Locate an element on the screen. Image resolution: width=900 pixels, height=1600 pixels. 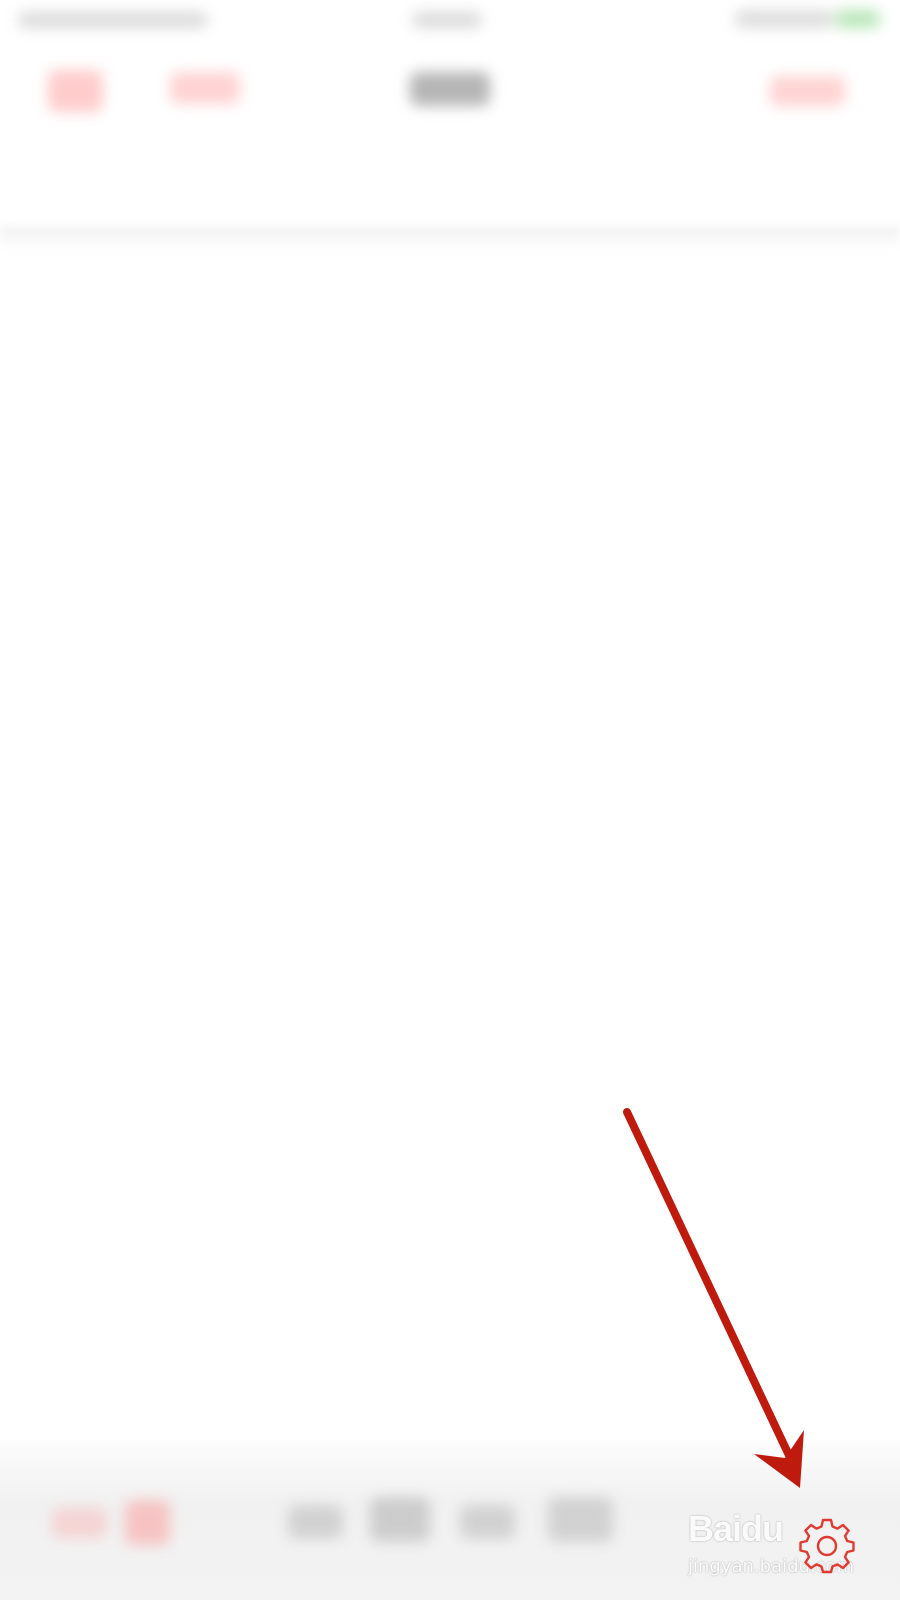
settings-button is located at coordinates (827, 1546).